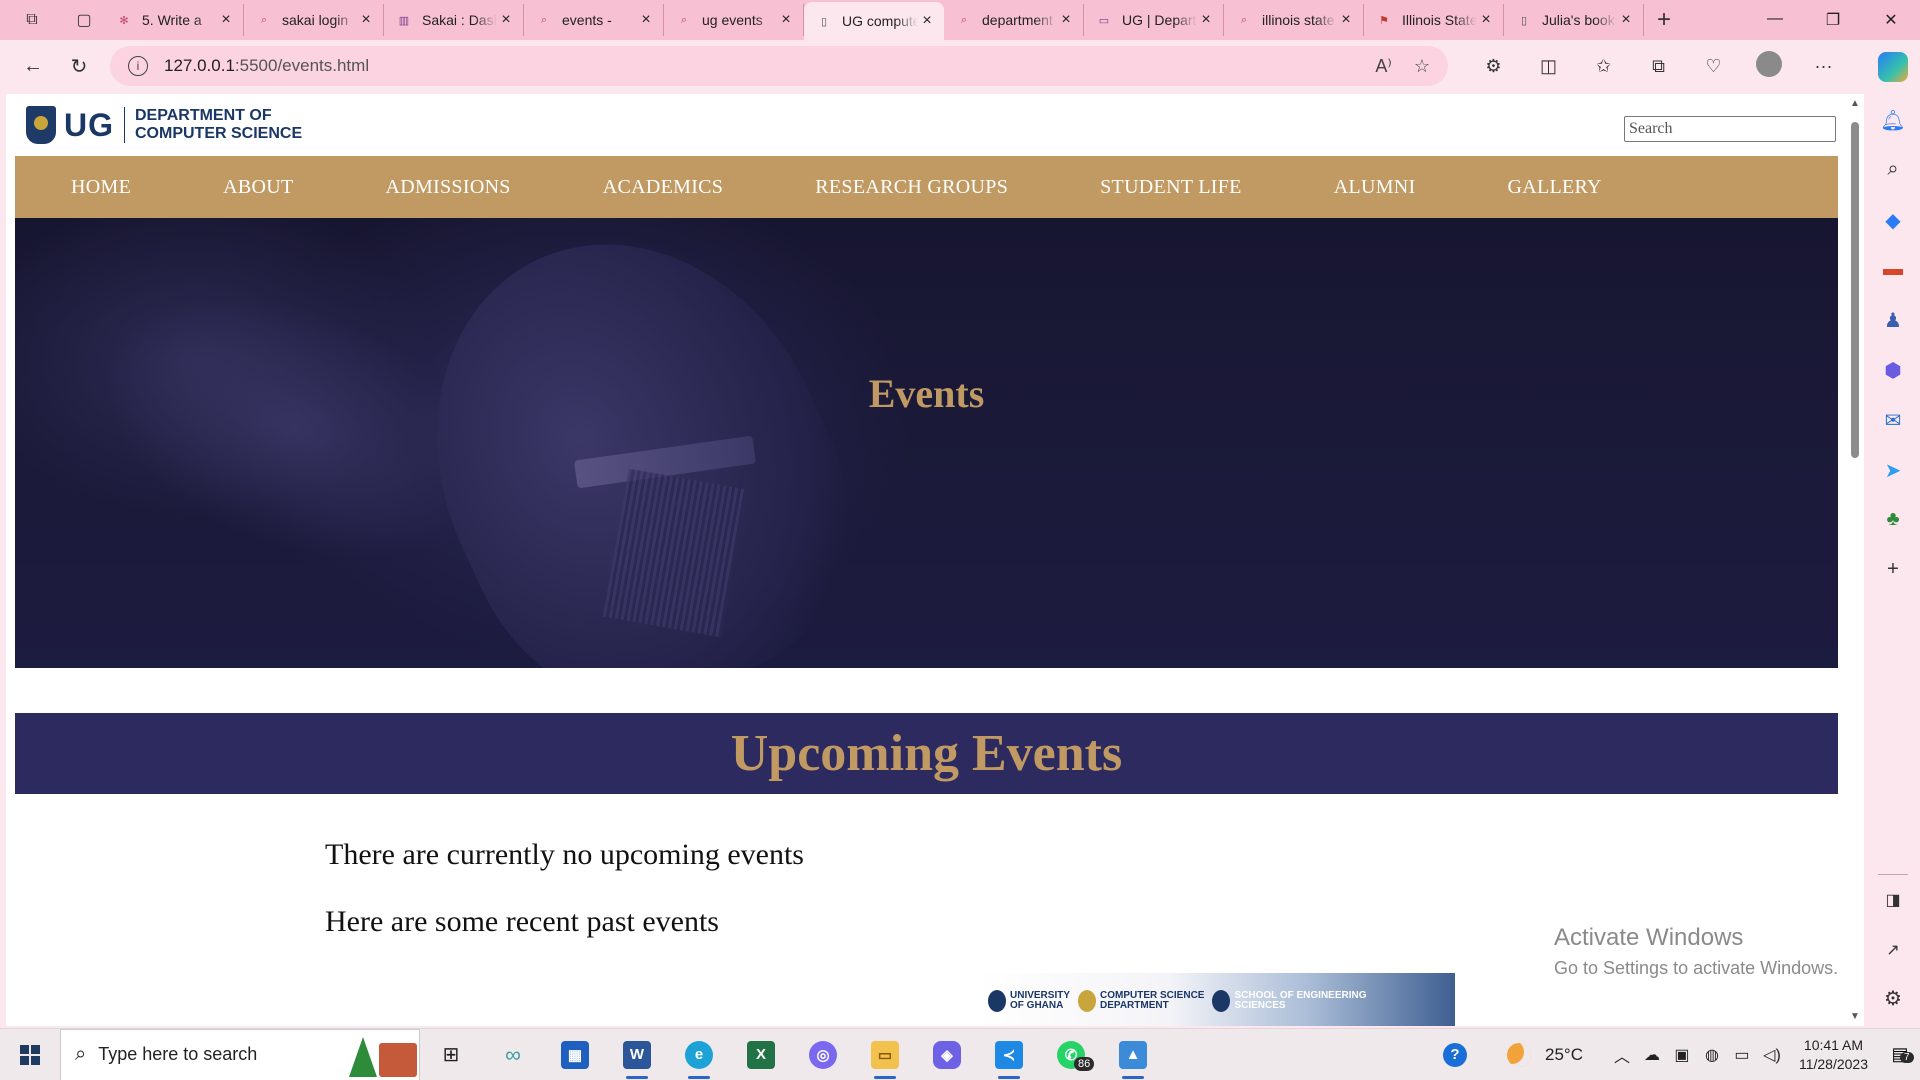 The height and width of the screenshot is (1080, 1920). What do you see at coordinates (1768, 66) in the screenshot?
I see `profile-avatar` at bounding box center [1768, 66].